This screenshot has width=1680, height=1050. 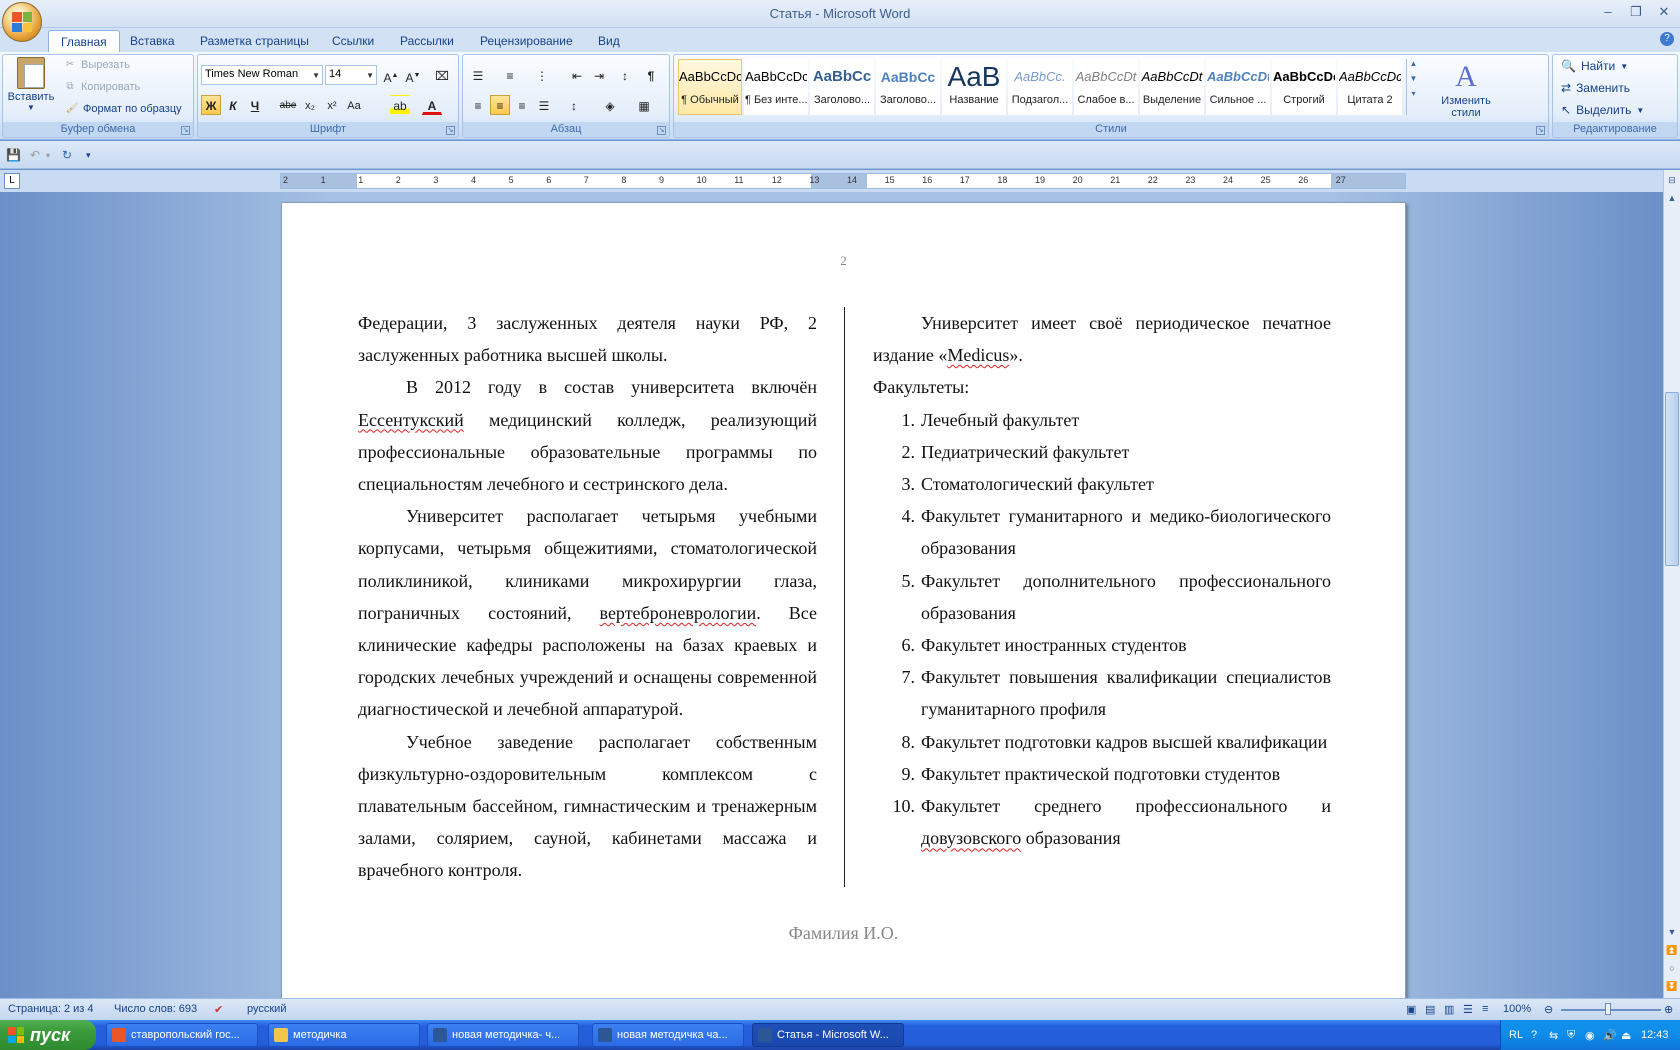 I want to click on clock: 12:43, so click(x=1655, y=1035).